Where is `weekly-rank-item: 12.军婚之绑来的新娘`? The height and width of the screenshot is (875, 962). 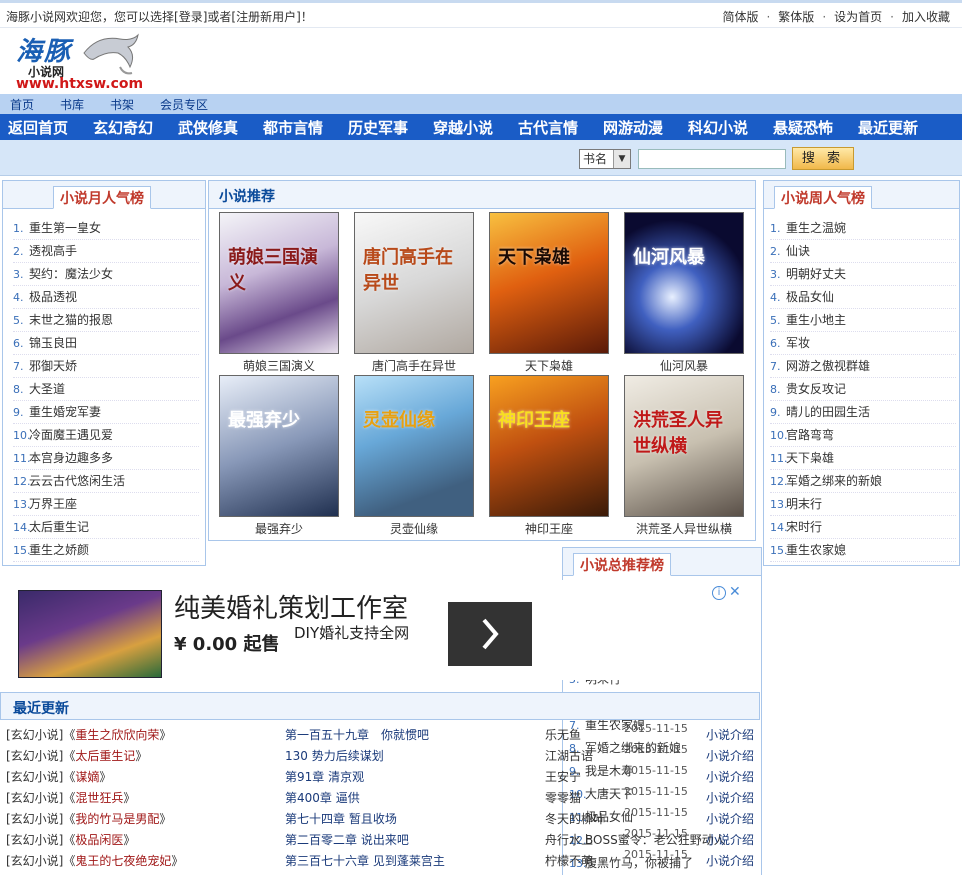
weekly-rank-item: 12.军婚之绑来的新娘 is located at coordinates (863, 481).